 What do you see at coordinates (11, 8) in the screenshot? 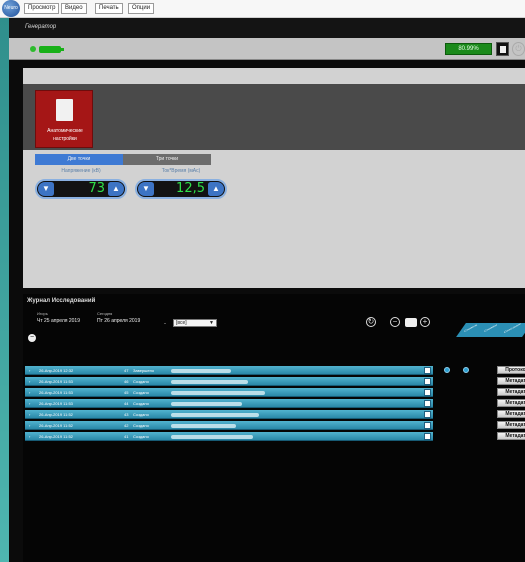
I see `app-logo-icon: Neuro` at bounding box center [11, 8].